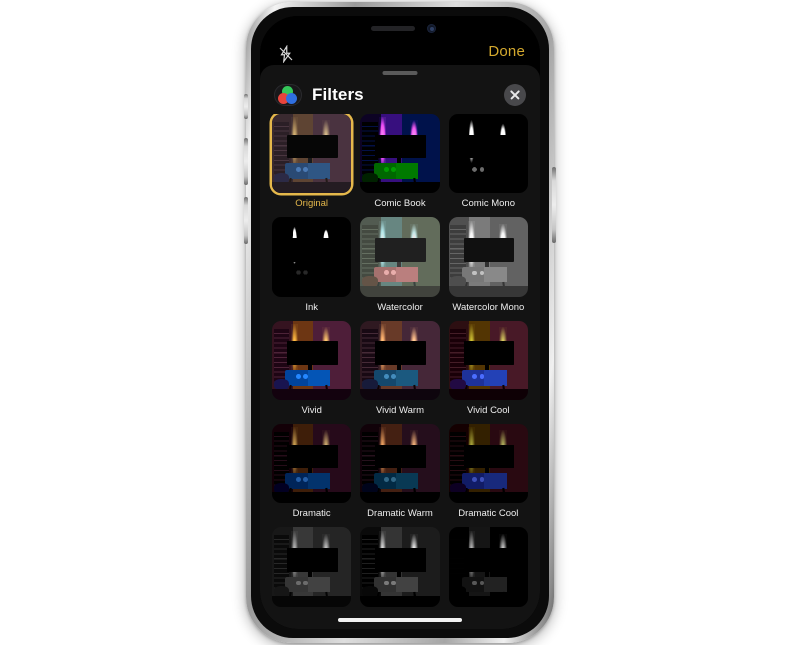  What do you see at coordinates (488, 411) in the screenshot?
I see `filter-label: Vivid Cool` at bounding box center [488, 411].